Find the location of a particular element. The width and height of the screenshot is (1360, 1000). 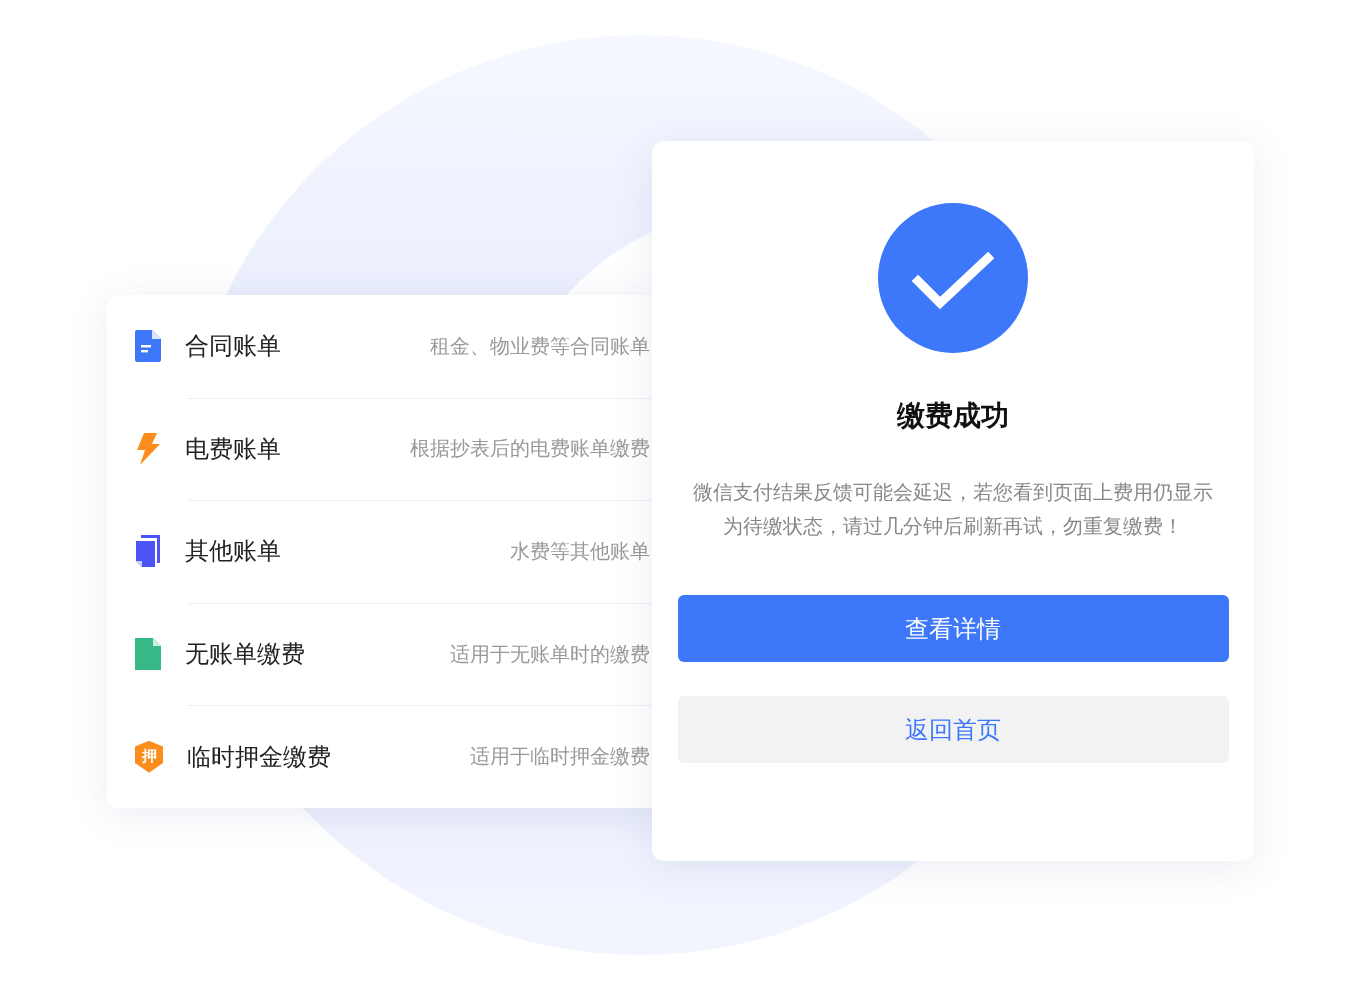

result-title: 缴费成功 is located at coordinates (953, 416).